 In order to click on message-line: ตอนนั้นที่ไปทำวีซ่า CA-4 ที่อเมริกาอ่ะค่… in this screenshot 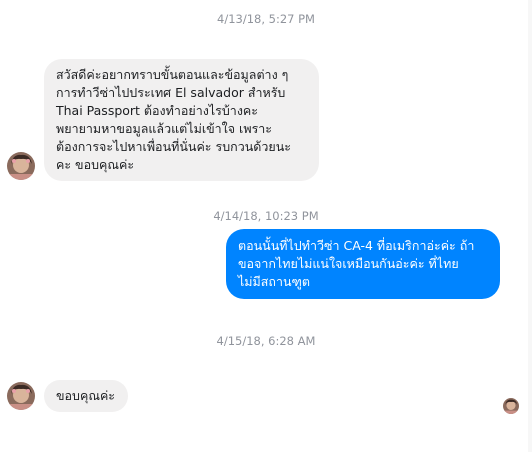, I will do `click(356, 245)`.